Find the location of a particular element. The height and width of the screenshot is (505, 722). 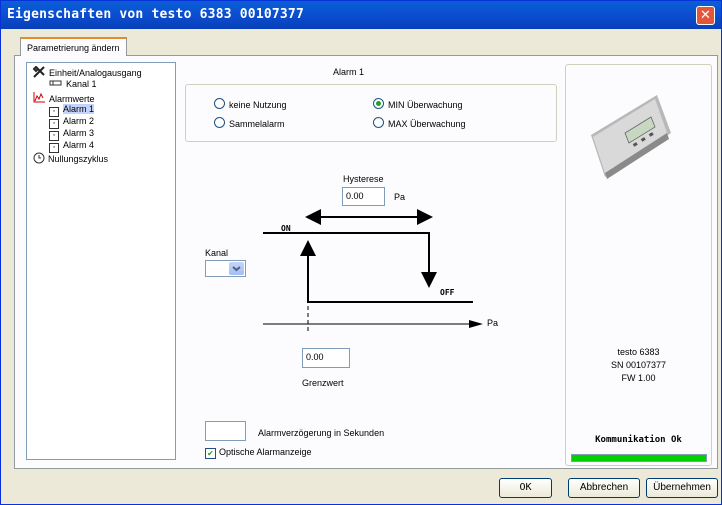

option-label: Sammelalarm is located at coordinates (257, 124).